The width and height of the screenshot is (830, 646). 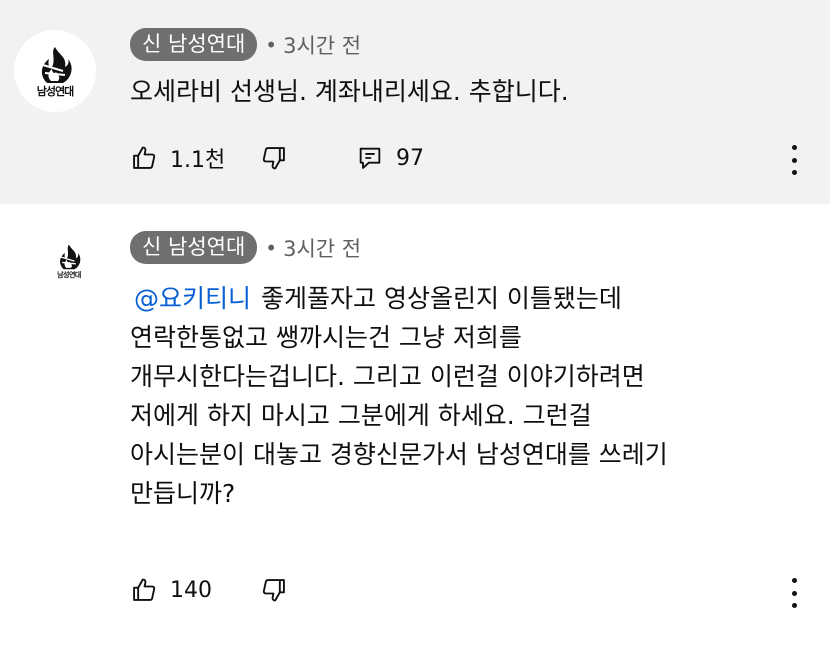 What do you see at coordinates (399, 454) in the screenshot?
I see `comment-line: 아시는분이 대놓고 경향신문가서 남성연대를 쓰레기` at bounding box center [399, 454].